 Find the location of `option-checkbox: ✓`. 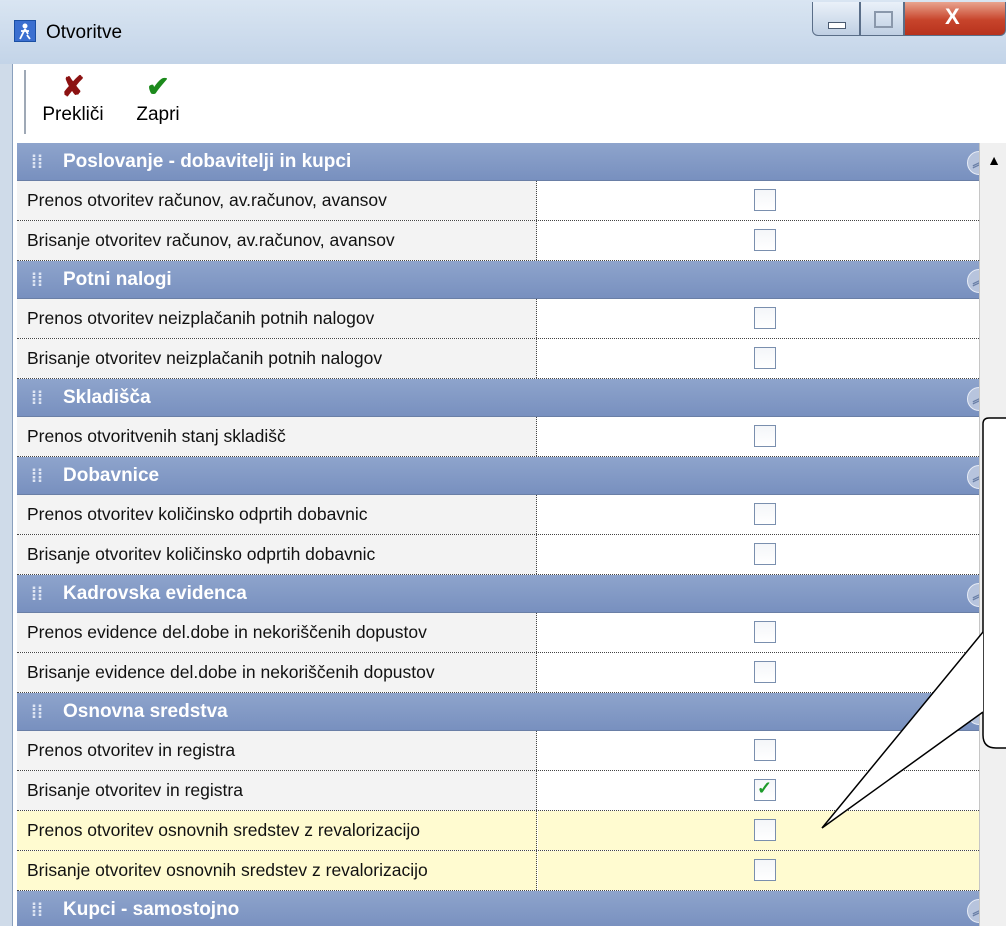

option-checkbox: ✓ is located at coordinates (765, 789).